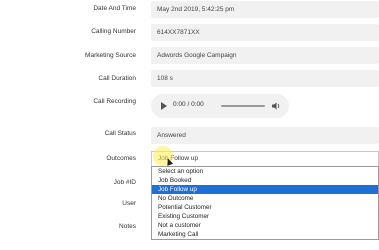 The image size is (379, 250). I want to click on calling-number-field: 614XX7871XX, so click(265, 32).